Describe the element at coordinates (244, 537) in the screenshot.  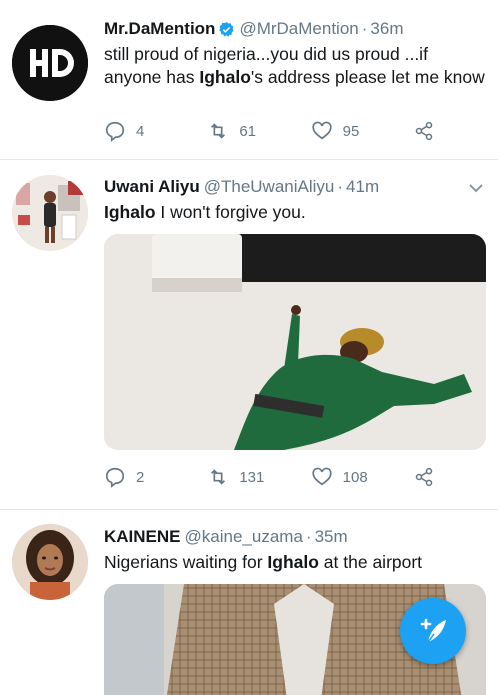
I see `author-handle: @kaine_uzama` at that location.